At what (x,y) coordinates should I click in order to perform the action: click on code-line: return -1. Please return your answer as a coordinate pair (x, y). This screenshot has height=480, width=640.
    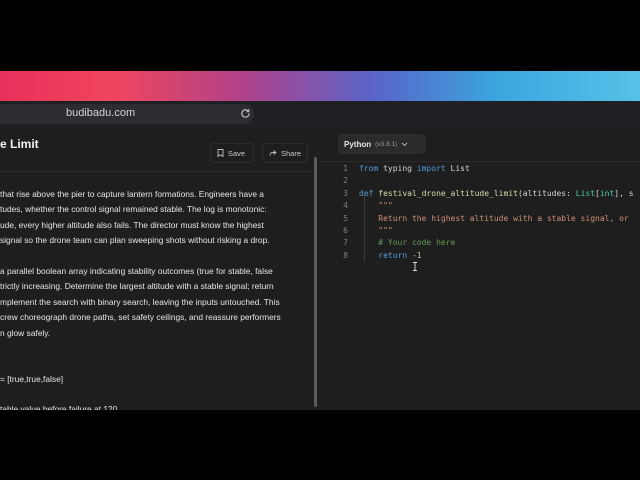
    Looking at the image, I should click on (499, 256).